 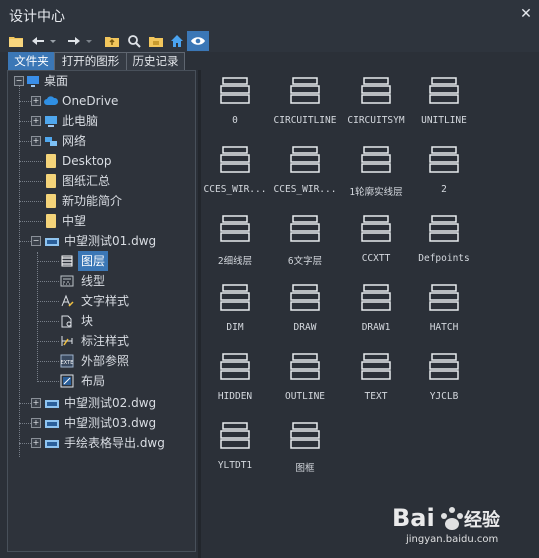 I want to click on tree-label: 布局, so click(x=93, y=381).